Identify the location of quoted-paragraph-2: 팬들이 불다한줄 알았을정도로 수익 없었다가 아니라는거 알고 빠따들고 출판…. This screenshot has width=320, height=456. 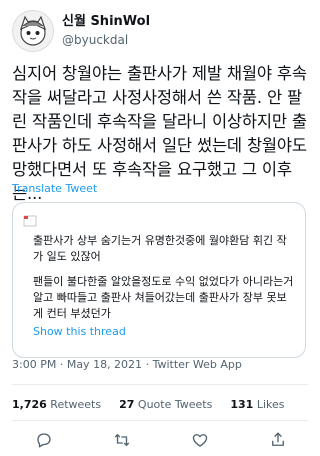
(163, 297).